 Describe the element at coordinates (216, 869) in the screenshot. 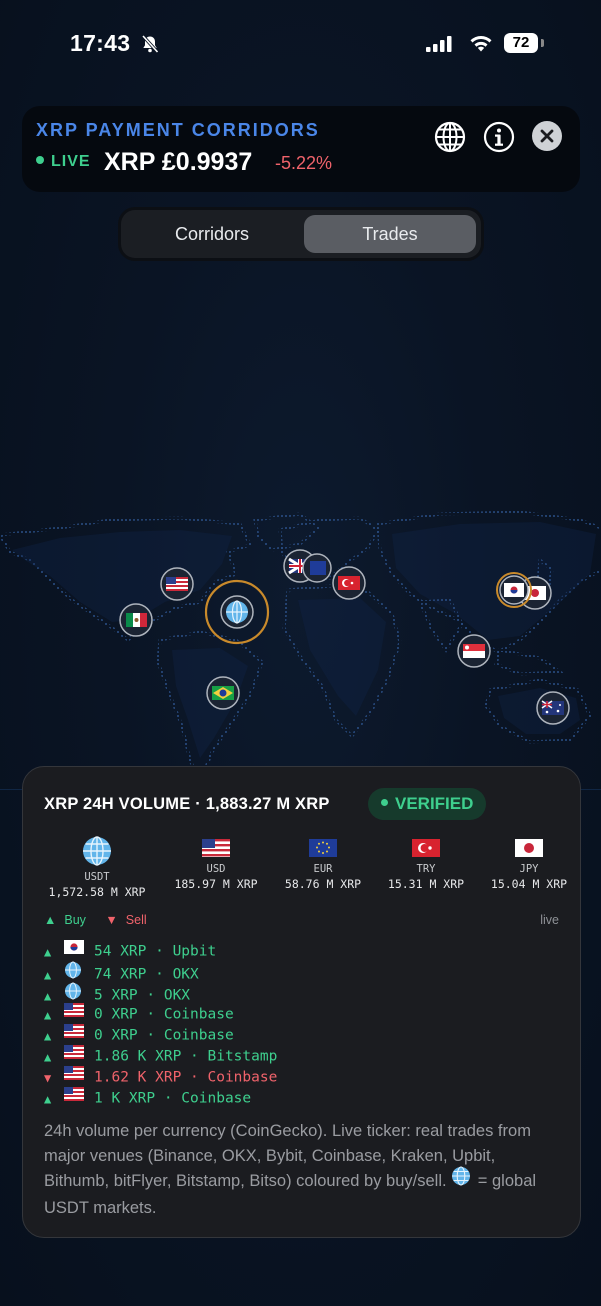

I see `currency-code: USD` at that location.